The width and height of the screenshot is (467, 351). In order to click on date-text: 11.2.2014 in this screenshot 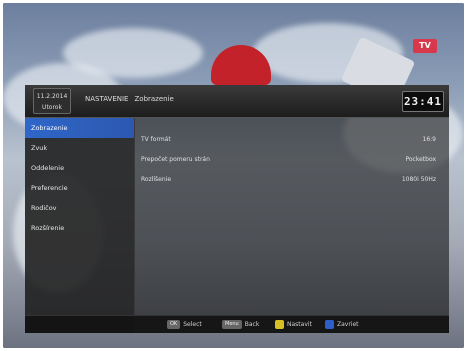, I will do `click(52, 96)`.